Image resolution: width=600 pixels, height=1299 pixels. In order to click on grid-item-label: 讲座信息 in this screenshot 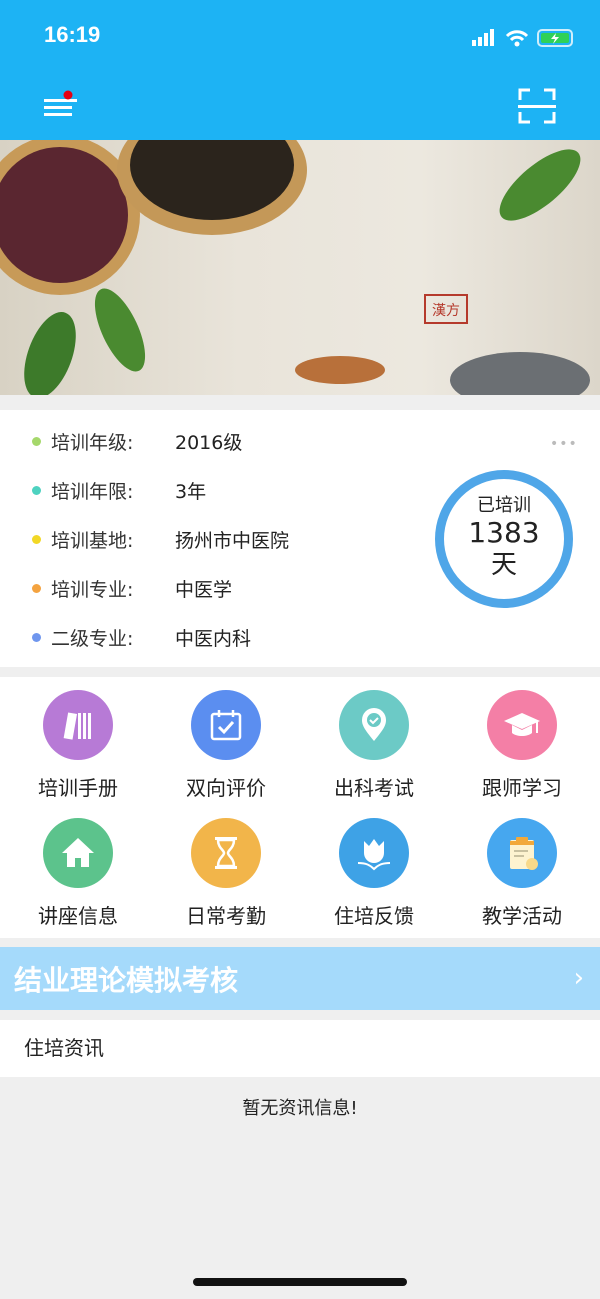, I will do `click(78, 916)`.